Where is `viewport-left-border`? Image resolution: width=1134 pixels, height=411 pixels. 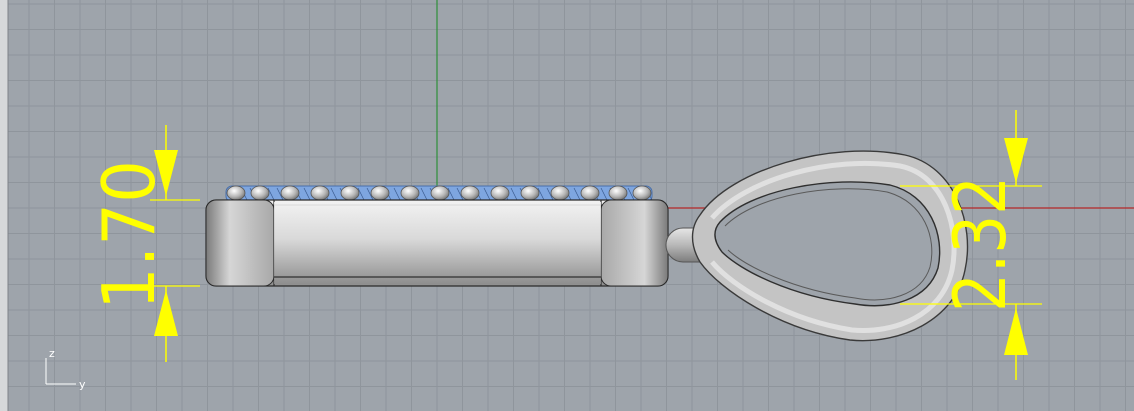 viewport-left-border is located at coordinates (4, 205).